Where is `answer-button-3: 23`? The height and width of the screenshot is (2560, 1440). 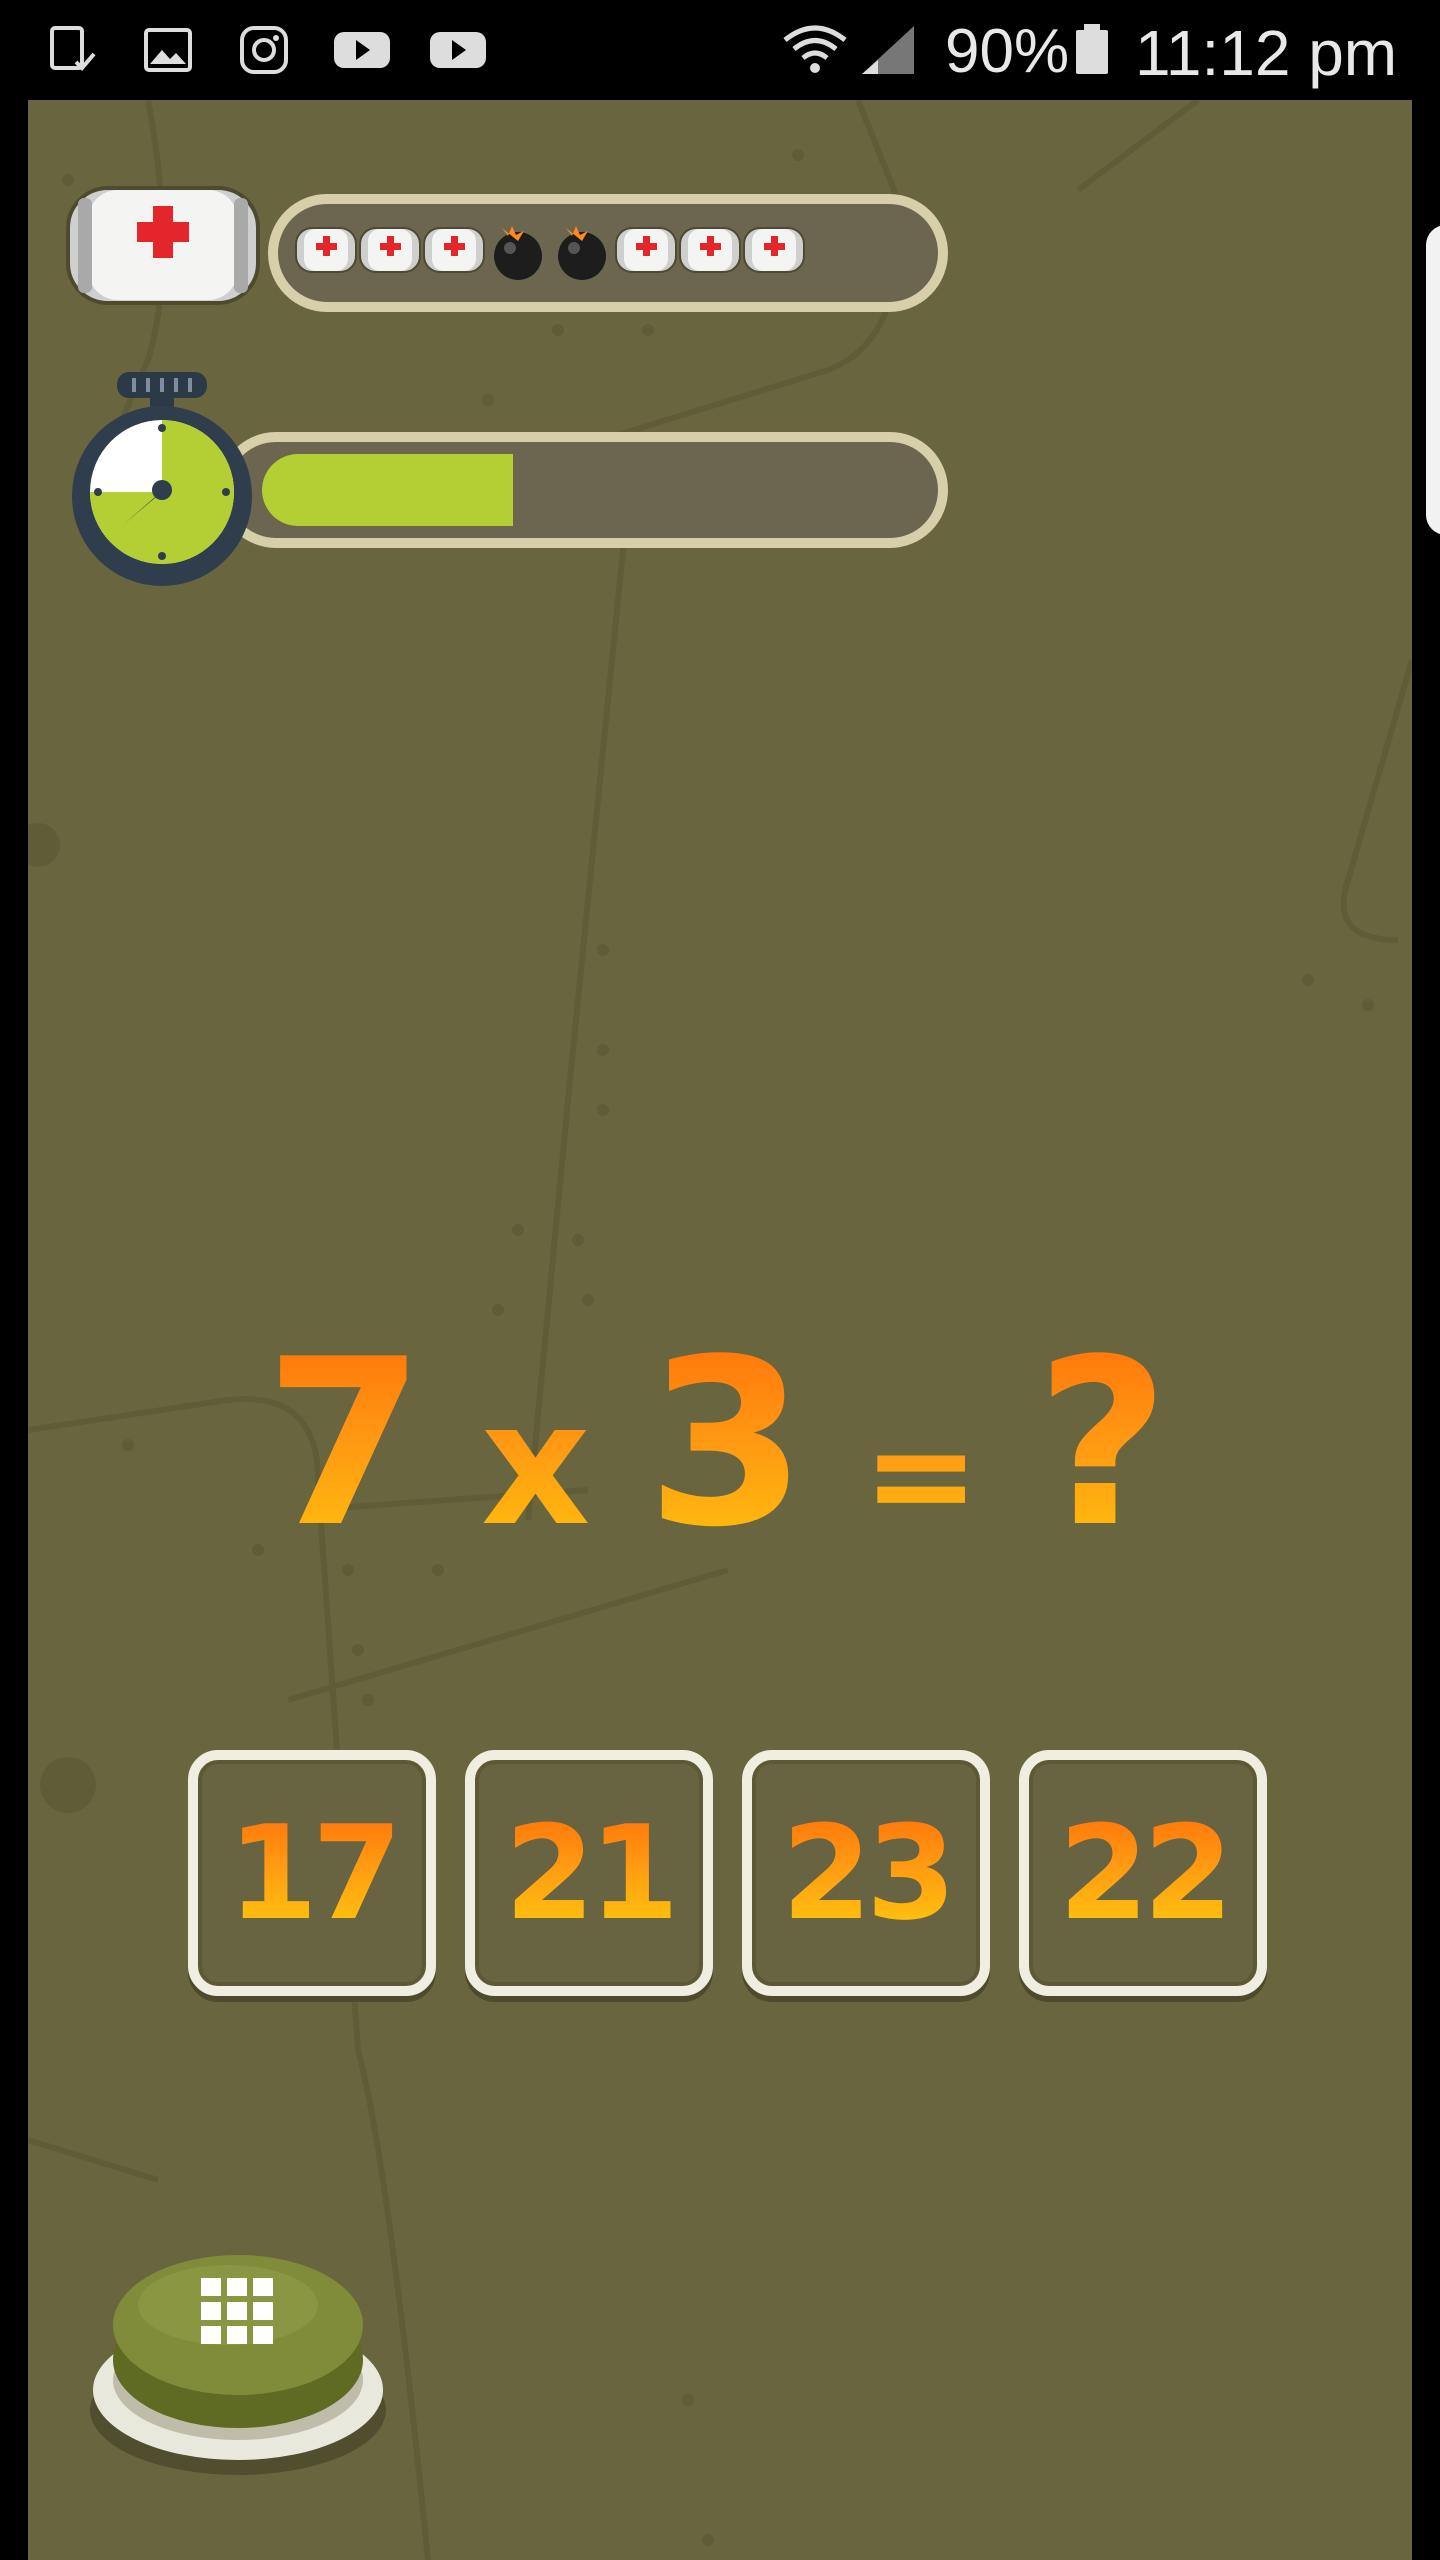 answer-button-3: 23 is located at coordinates (866, 1873).